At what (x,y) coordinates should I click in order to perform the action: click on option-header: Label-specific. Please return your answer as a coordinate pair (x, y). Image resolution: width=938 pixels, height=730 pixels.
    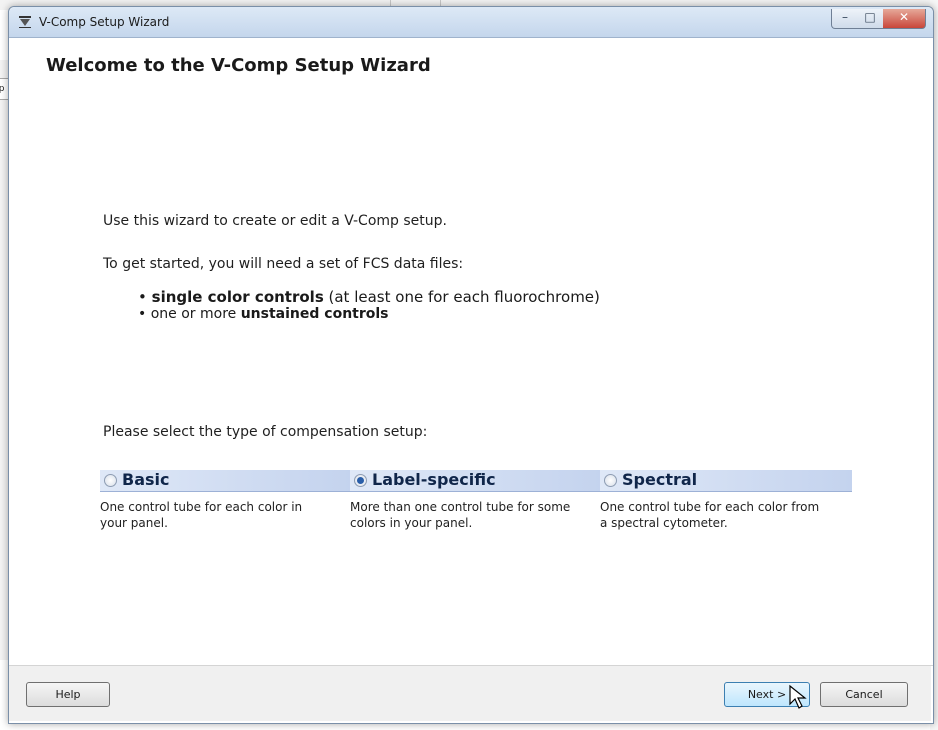
    Looking at the image, I should click on (476, 481).